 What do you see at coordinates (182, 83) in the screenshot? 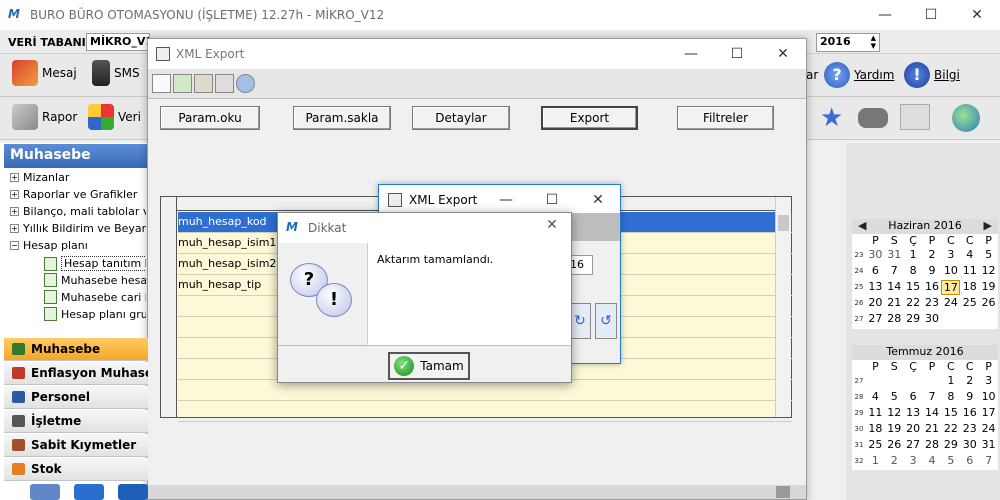
I see `excel-icon` at bounding box center [182, 83].